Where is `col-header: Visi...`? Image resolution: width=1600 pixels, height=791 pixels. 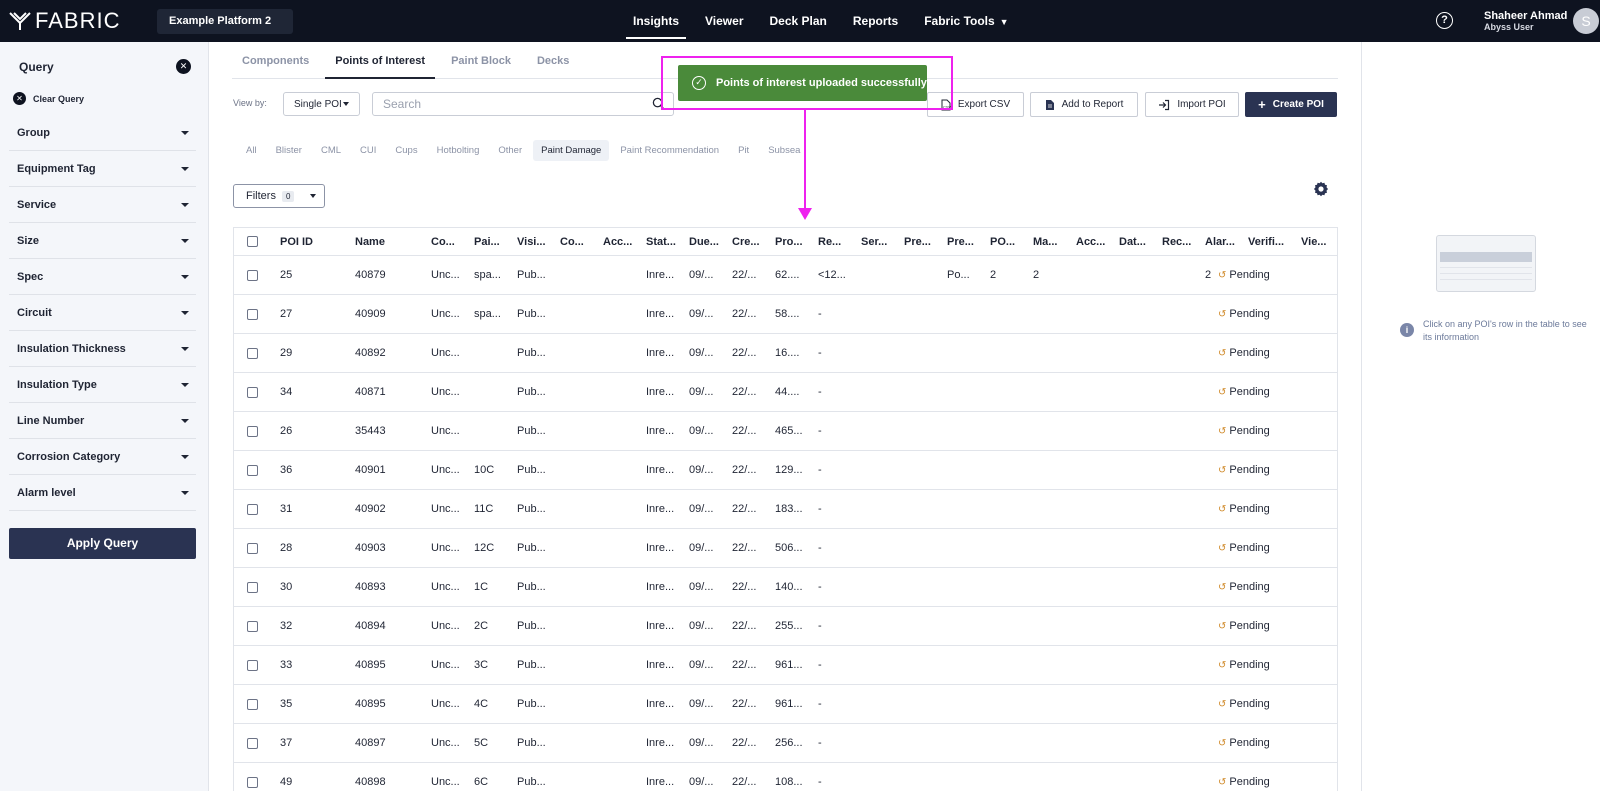
col-header: Visi... is located at coordinates (536, 241).